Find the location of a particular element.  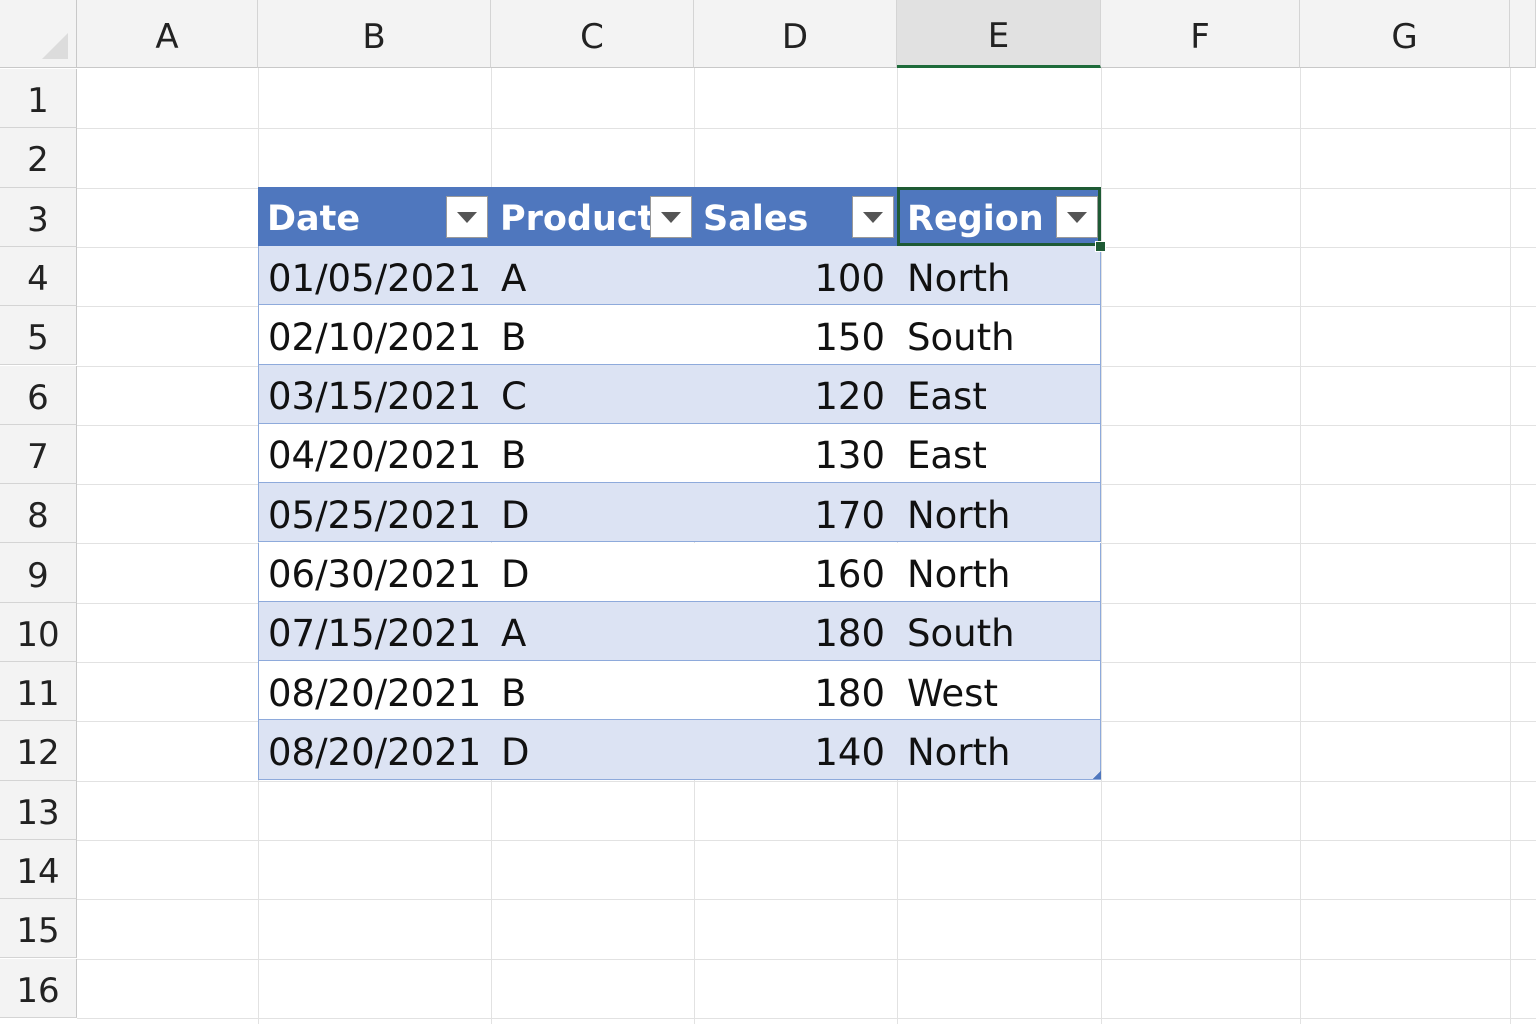

column-header-d: D is located at coordinates (795, 34).